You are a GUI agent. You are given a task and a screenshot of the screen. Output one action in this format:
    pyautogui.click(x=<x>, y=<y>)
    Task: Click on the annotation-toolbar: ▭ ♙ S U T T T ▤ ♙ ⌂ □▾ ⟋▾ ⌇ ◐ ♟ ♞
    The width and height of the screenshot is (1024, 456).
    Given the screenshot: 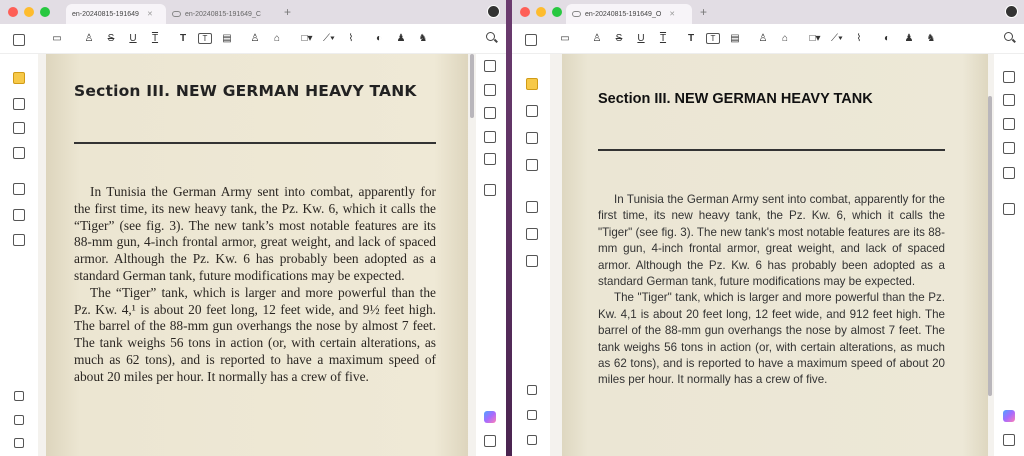 What is the action you would take?
    pyautogui.click(x=253, y=39)
    